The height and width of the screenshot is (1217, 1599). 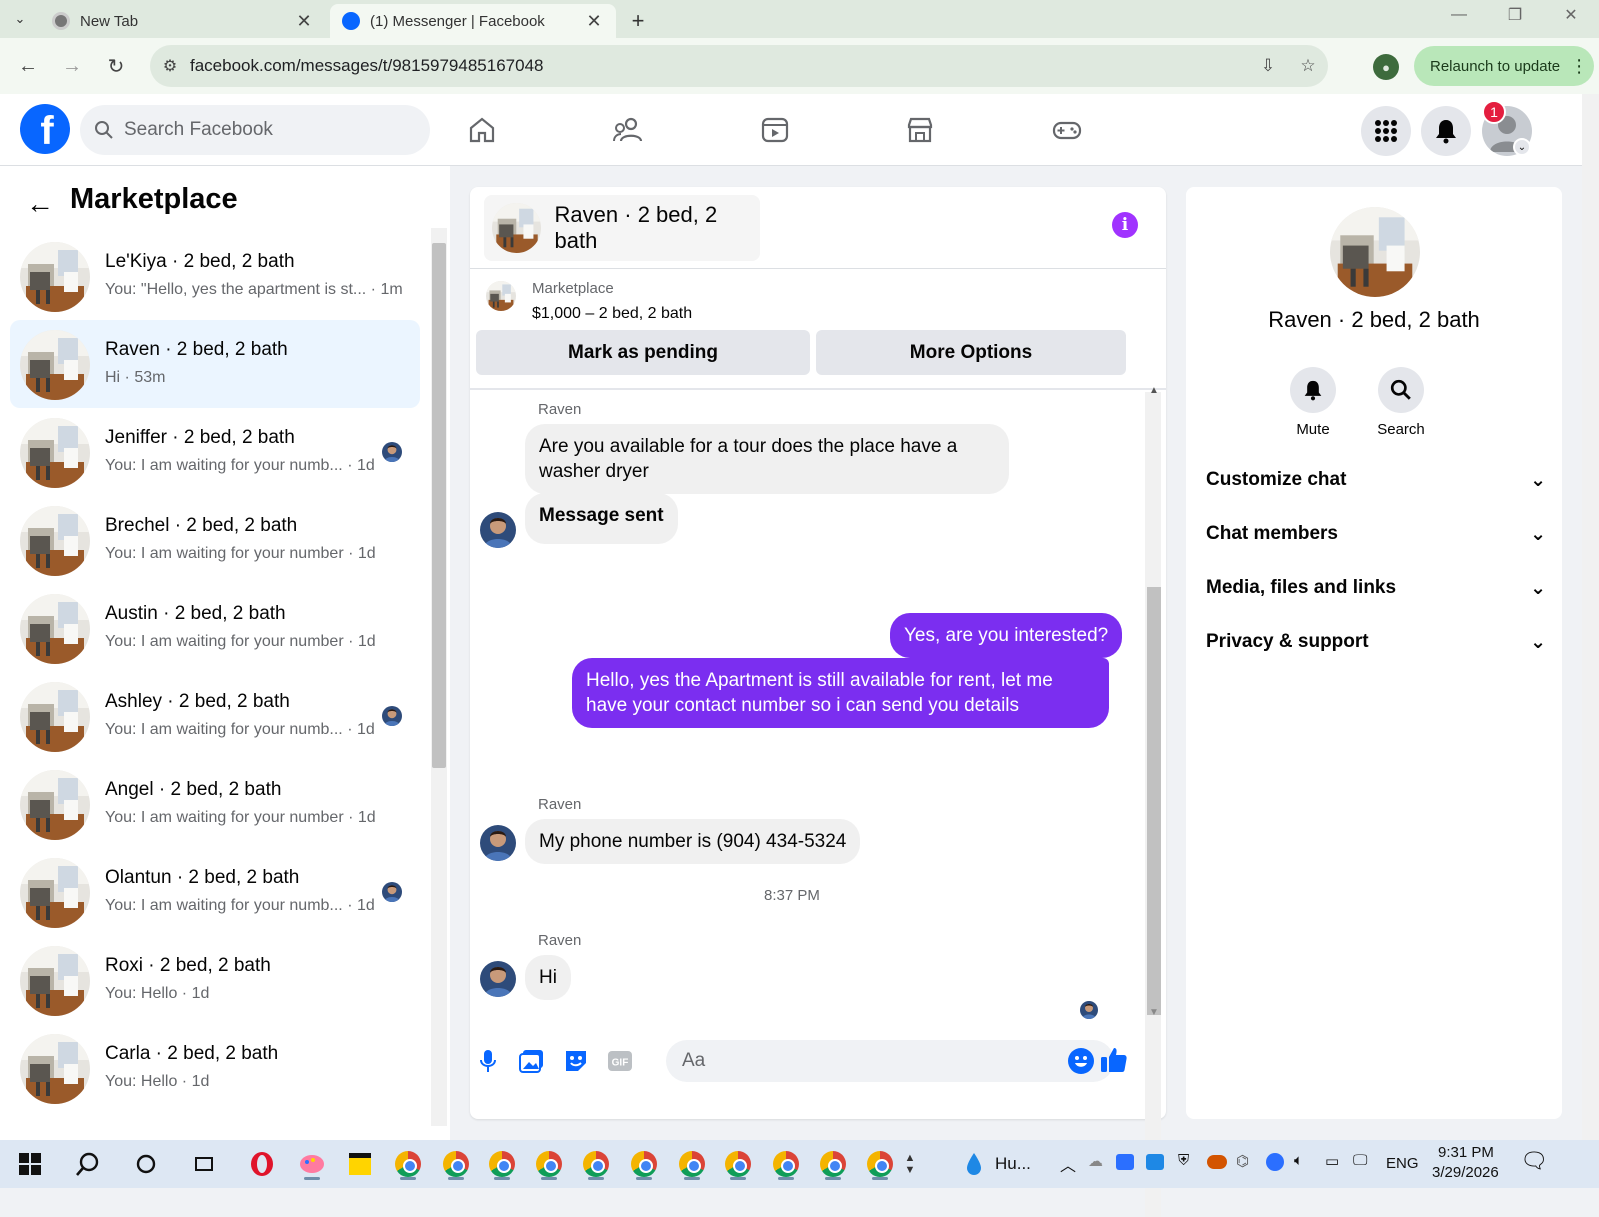 I want to click on incoming-message: Message sent, so click(x=601, y=518).